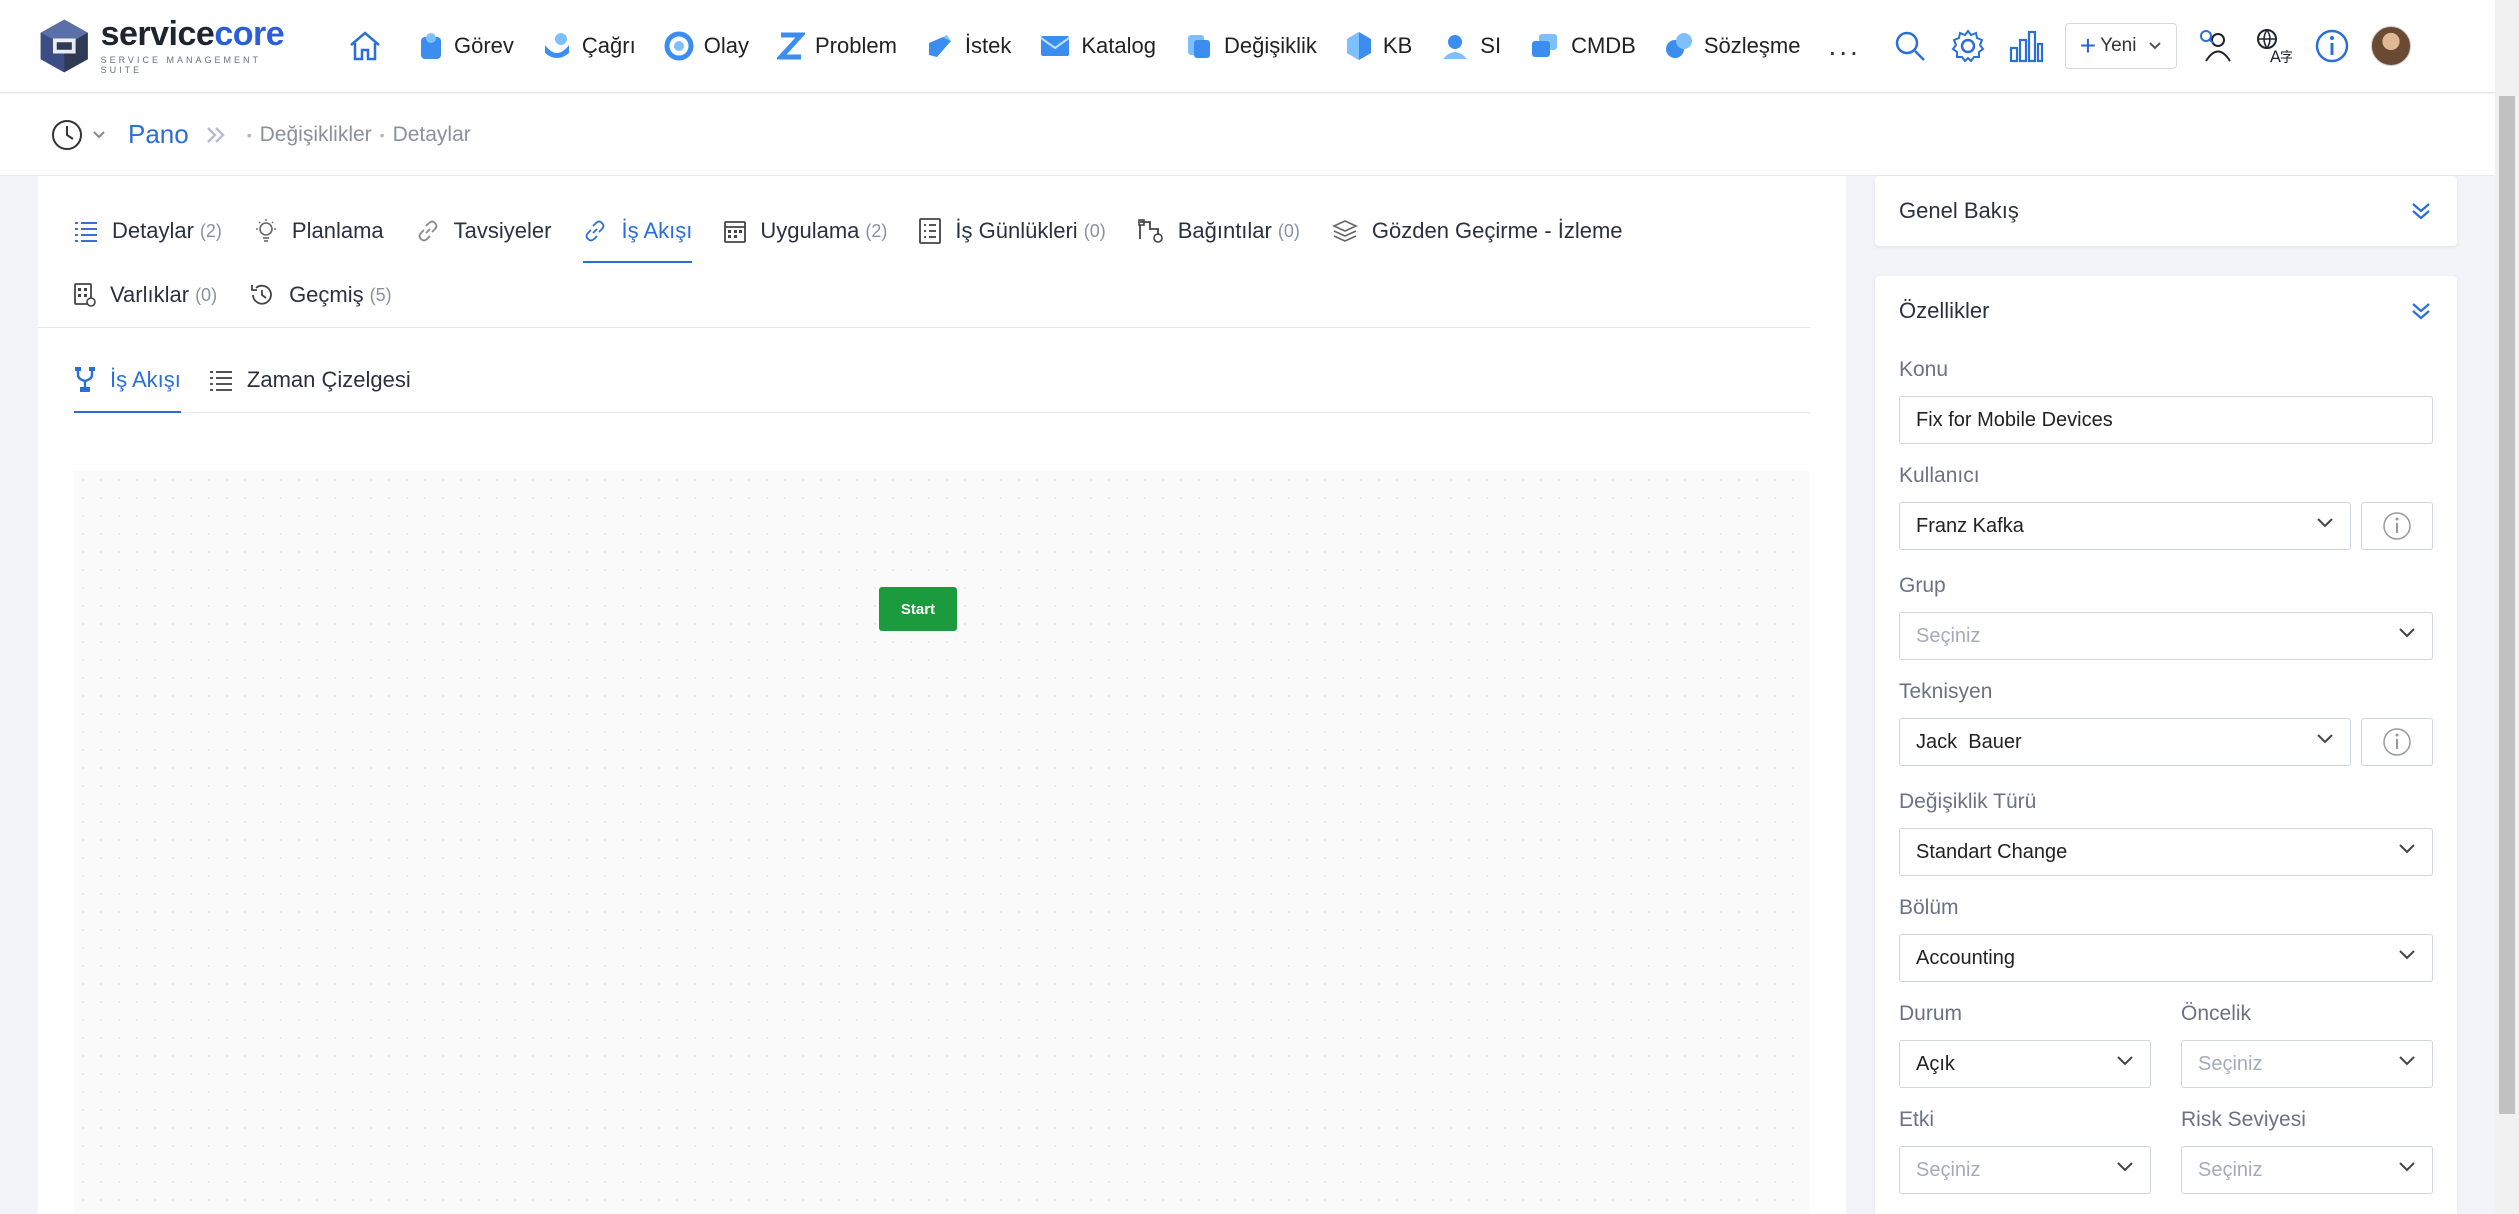 This screenshot has height=1214, width=2519. I want to click on breadcrumb-item: Değişiklikler, so click(316, 135).